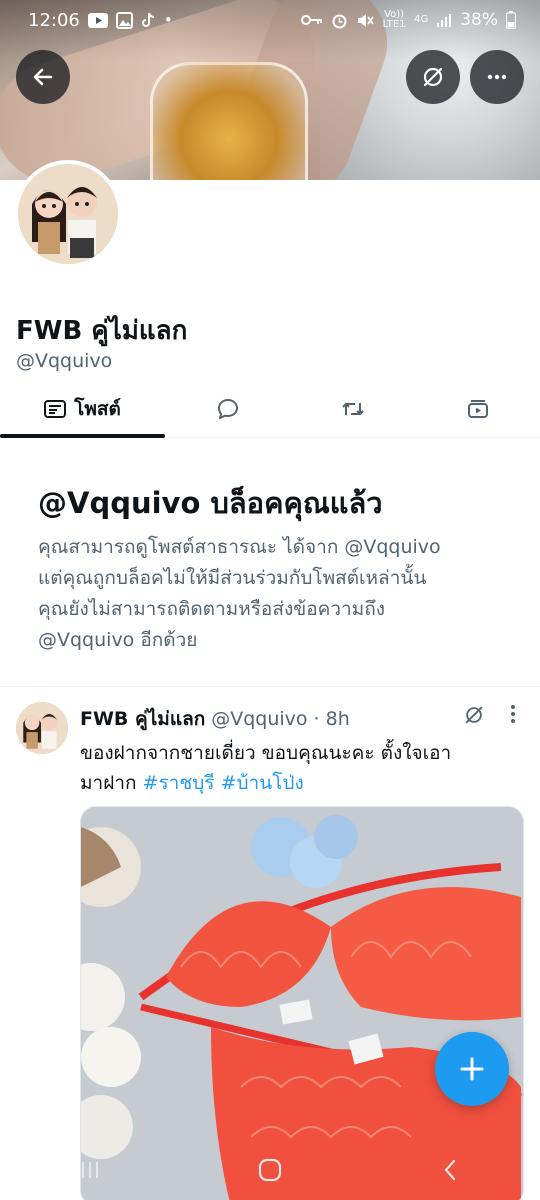 The width and height of the screenshot is (540, 1200). I want to click on compose-button, so click(472, 1069).